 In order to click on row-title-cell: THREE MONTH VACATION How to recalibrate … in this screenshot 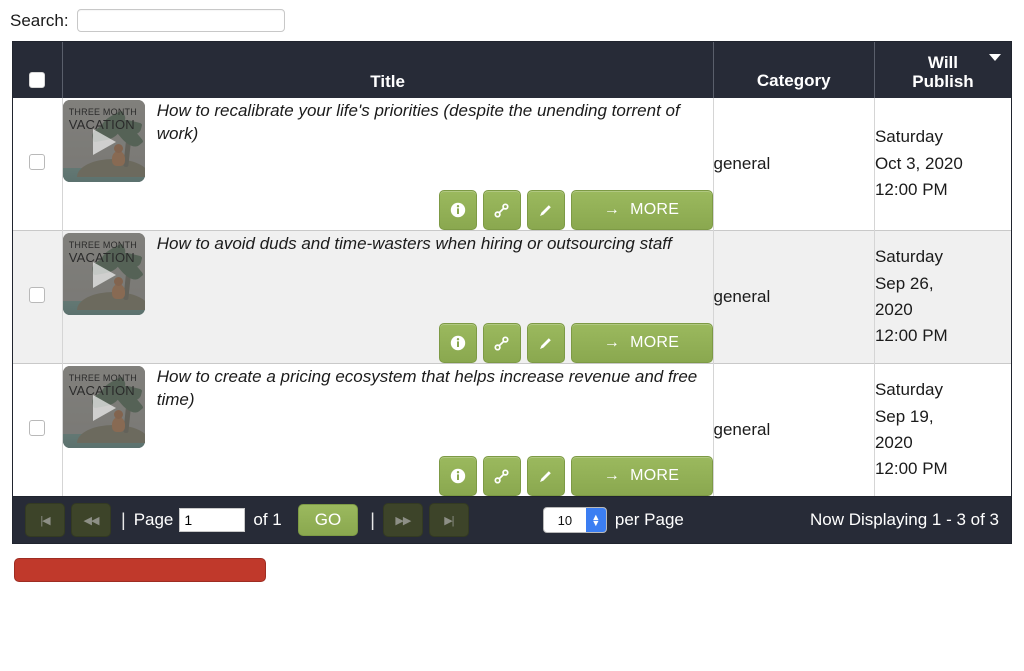, I will do `click(388, 164)`.